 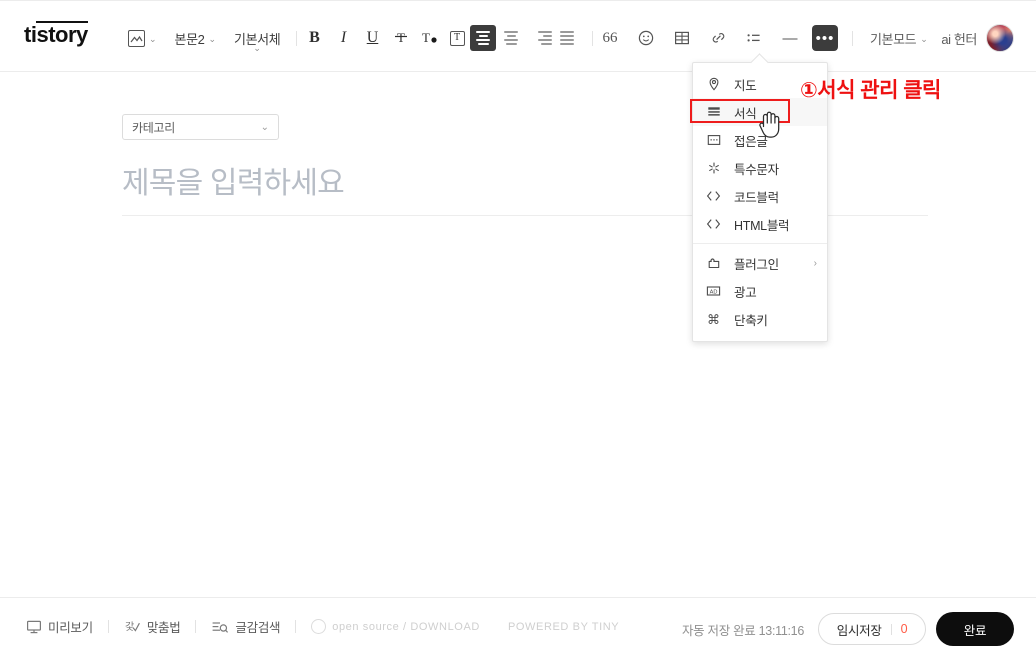 What do you see at coordinates (959, 39) in the screenshot?
I see `account-name: ai 헌터` at bounding box center [959, 39].